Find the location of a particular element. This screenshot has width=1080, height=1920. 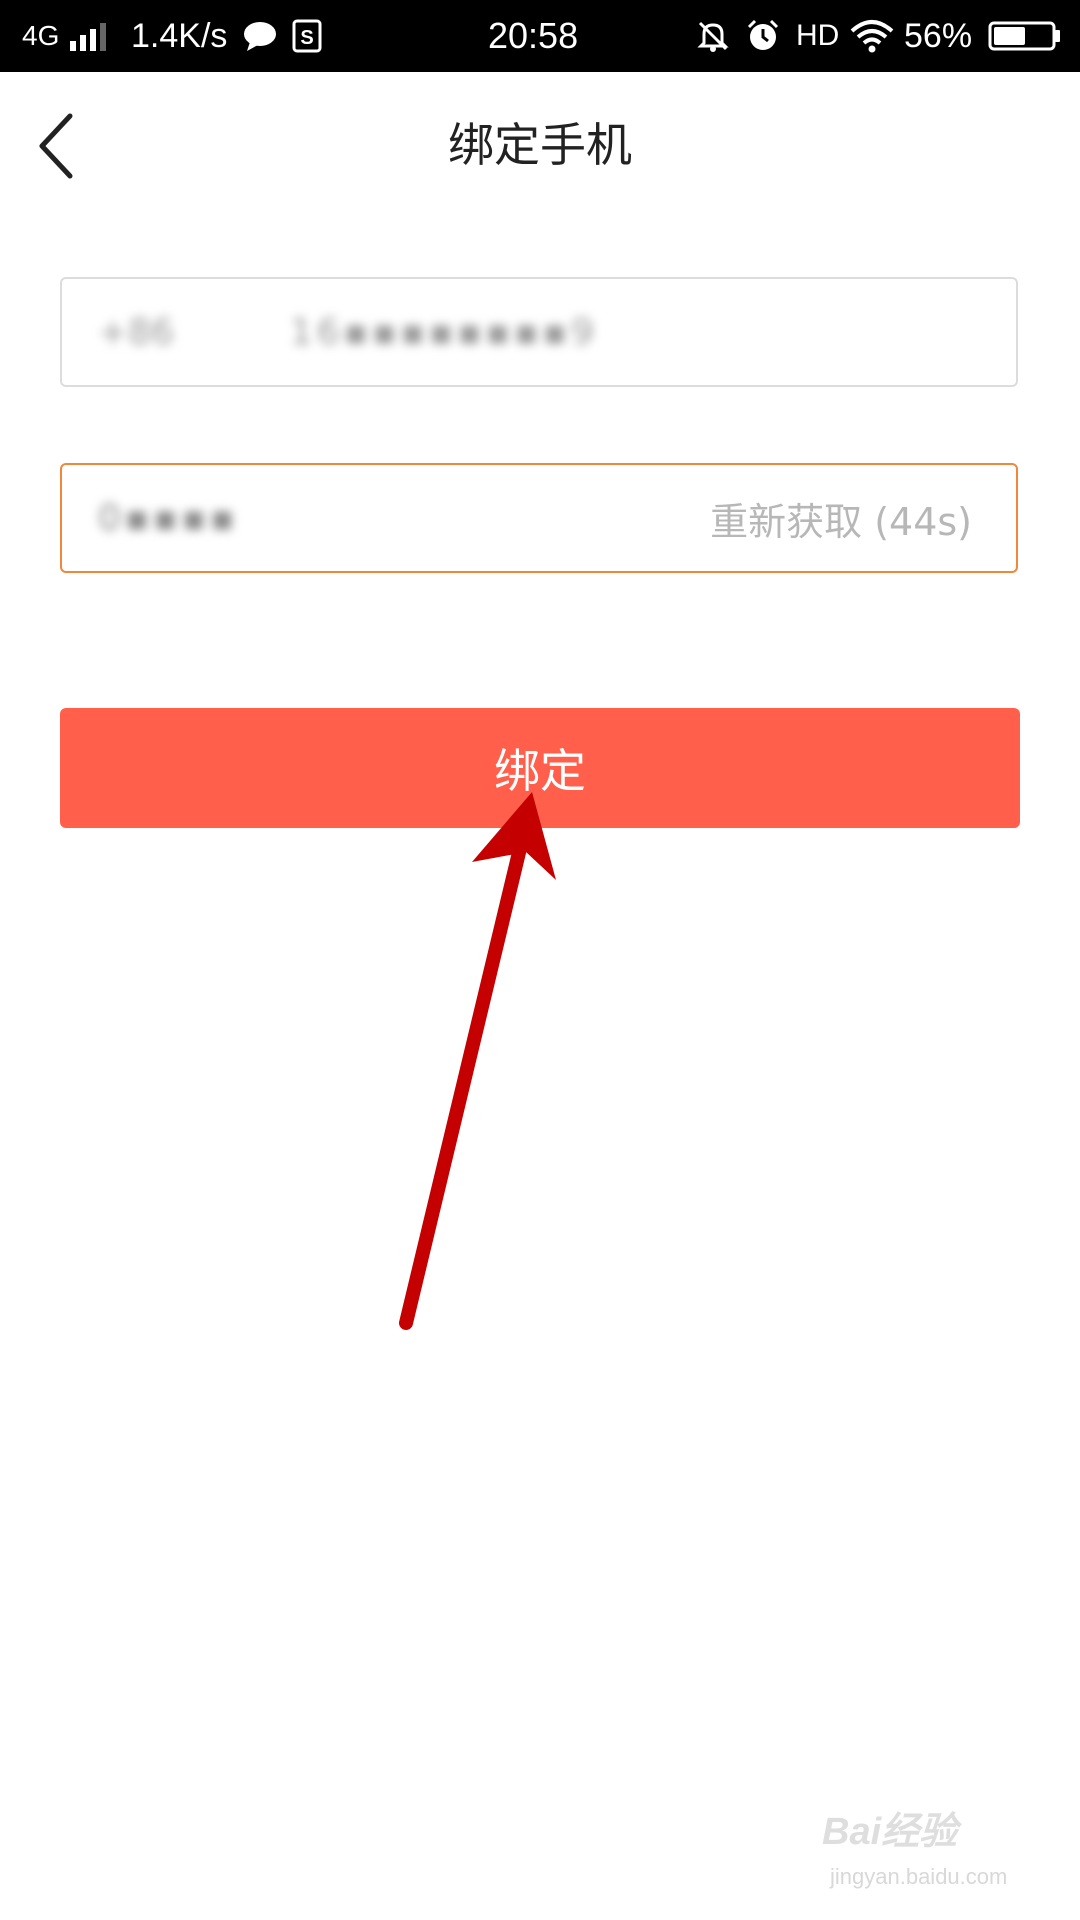

bind-button-label: 绑定 is located at coordinates (540, 771).